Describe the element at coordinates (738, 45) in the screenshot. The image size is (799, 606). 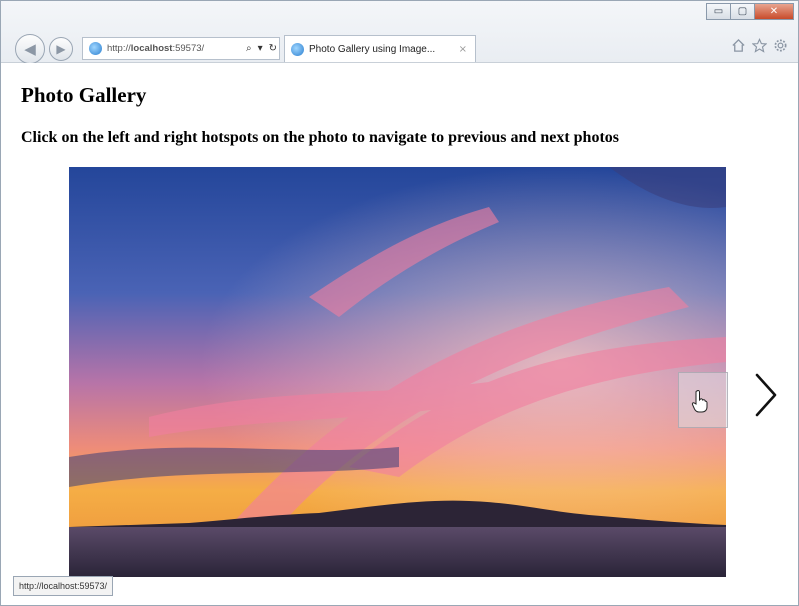
I see `home-icon` at that location.